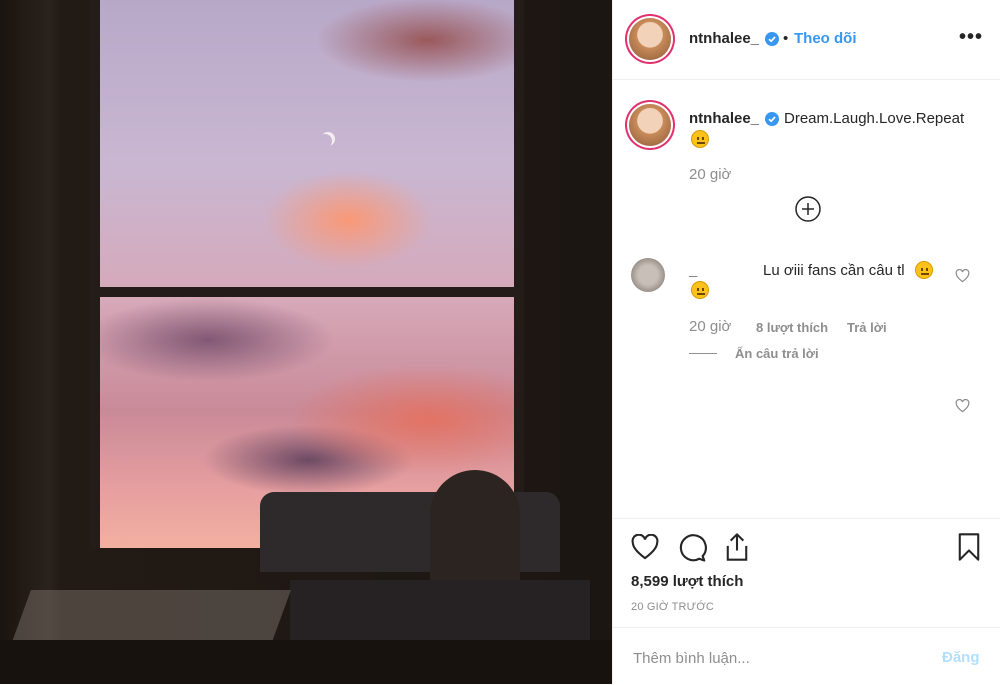 This screenshot has height=685, width=1000. What do you see at coordinates (971, 37) in the screenshot?
I see `more-dots-icon: •••` at bounding box center [971, 37].